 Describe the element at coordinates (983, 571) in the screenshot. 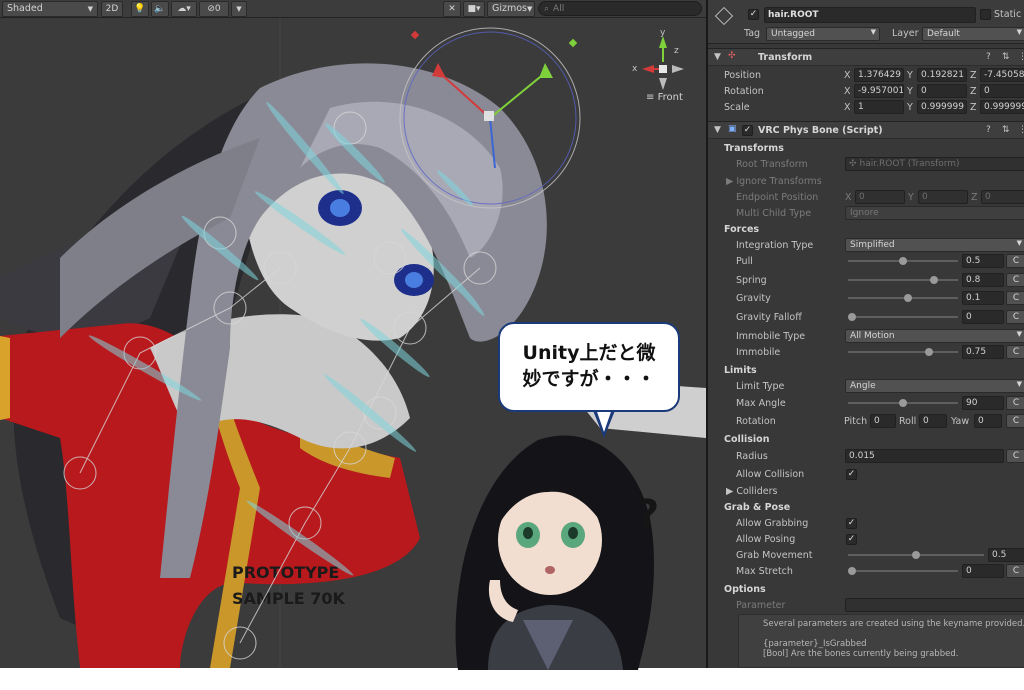

I see `max-stretch-field: 0` at that location.